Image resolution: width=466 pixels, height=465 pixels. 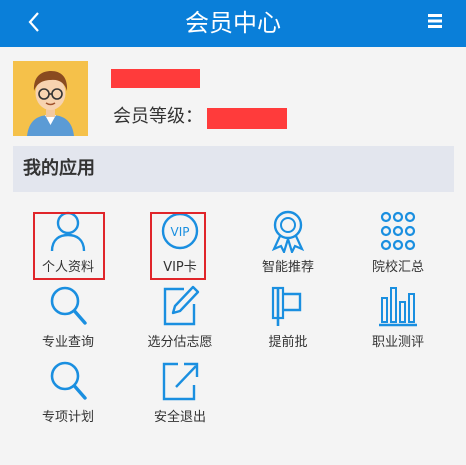 What do you see at coordinates (287, 267) in the screenshot?
I see `app-label: 智能推荐` at bounding box center [287, 267].